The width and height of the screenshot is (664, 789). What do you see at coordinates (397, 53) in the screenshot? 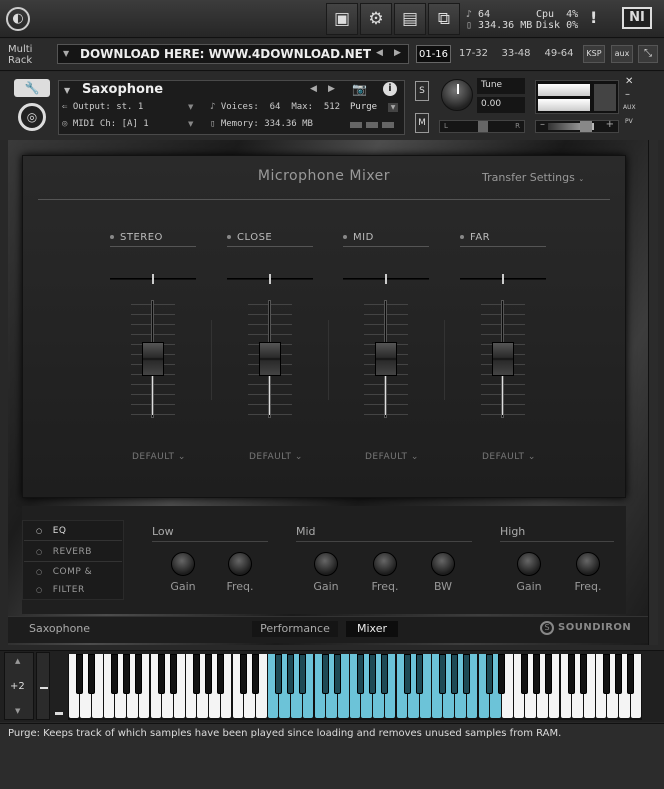
I see `rack-next-icon: ▶` at bounding box center [397, 53].